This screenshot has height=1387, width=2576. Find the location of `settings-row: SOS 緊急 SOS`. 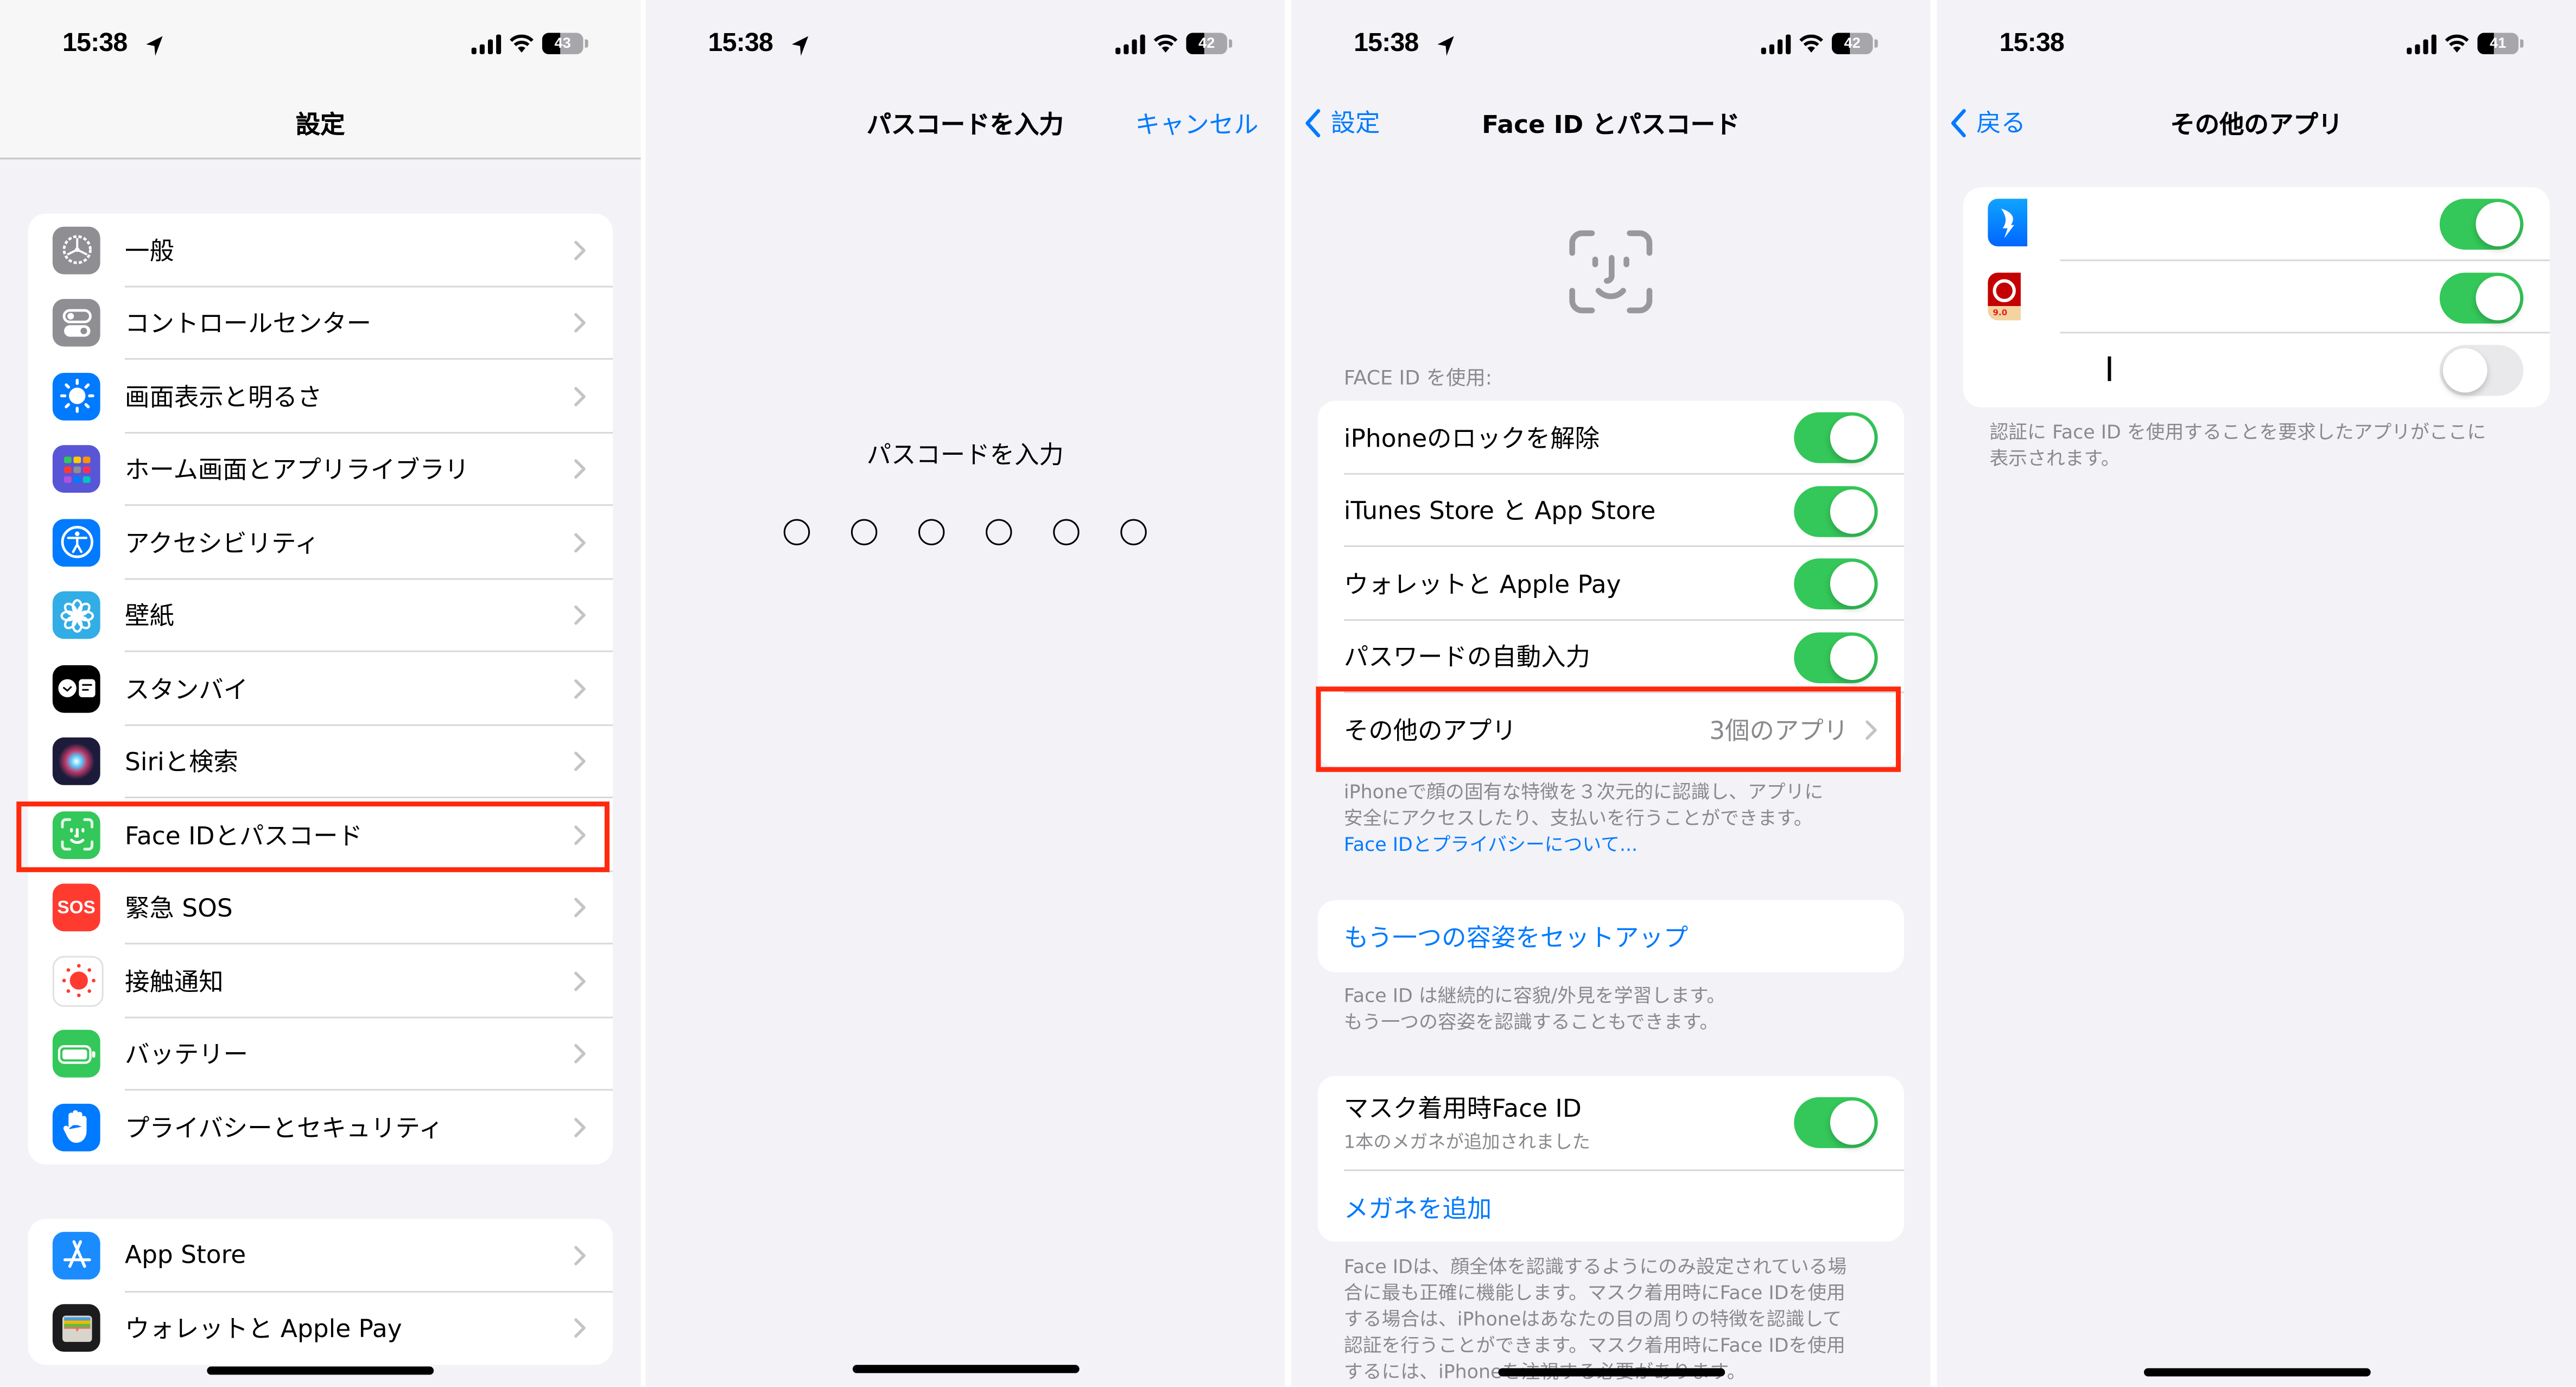

settings-row: SOS 緊急 SOS is located at coordinates (320, 908).